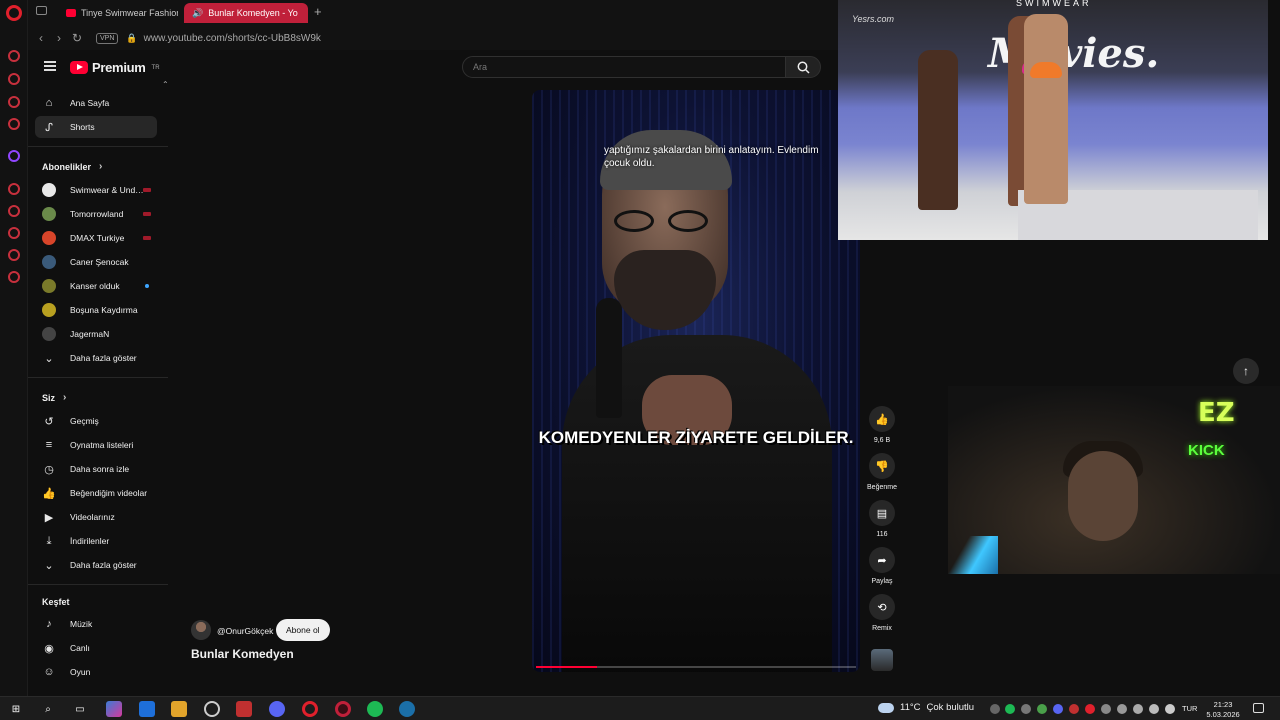 This screenshot has width=1280, height=720. What do you see at coordinates (1223, 710) in the screenshot?
I see `clock: 21:23 5.03.2026` at bounding box center [1223, 710].